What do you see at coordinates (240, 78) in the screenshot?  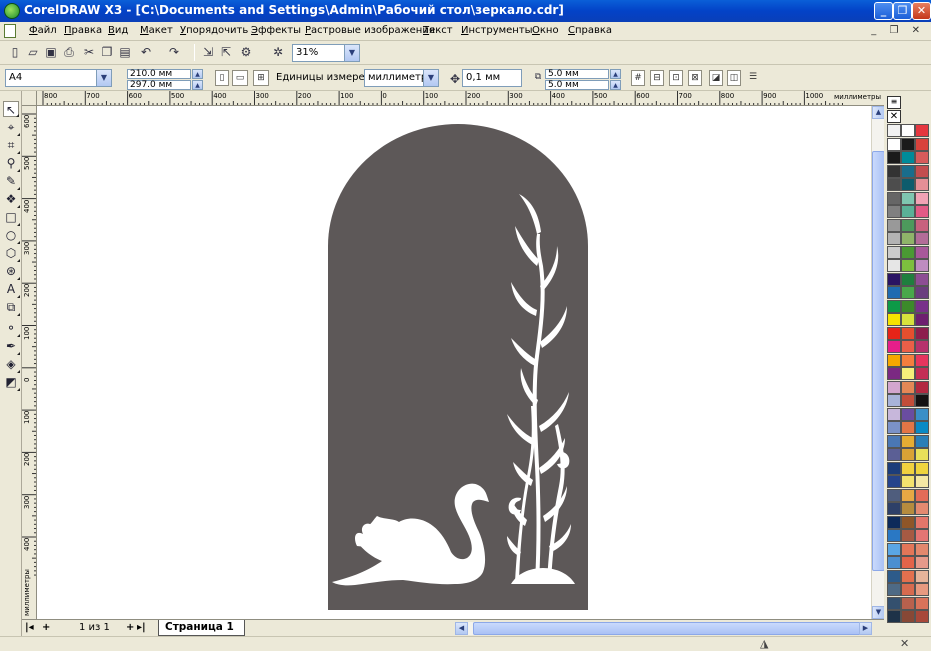 I see `landscape-icon: ▭` at bounding box center [240, 78].